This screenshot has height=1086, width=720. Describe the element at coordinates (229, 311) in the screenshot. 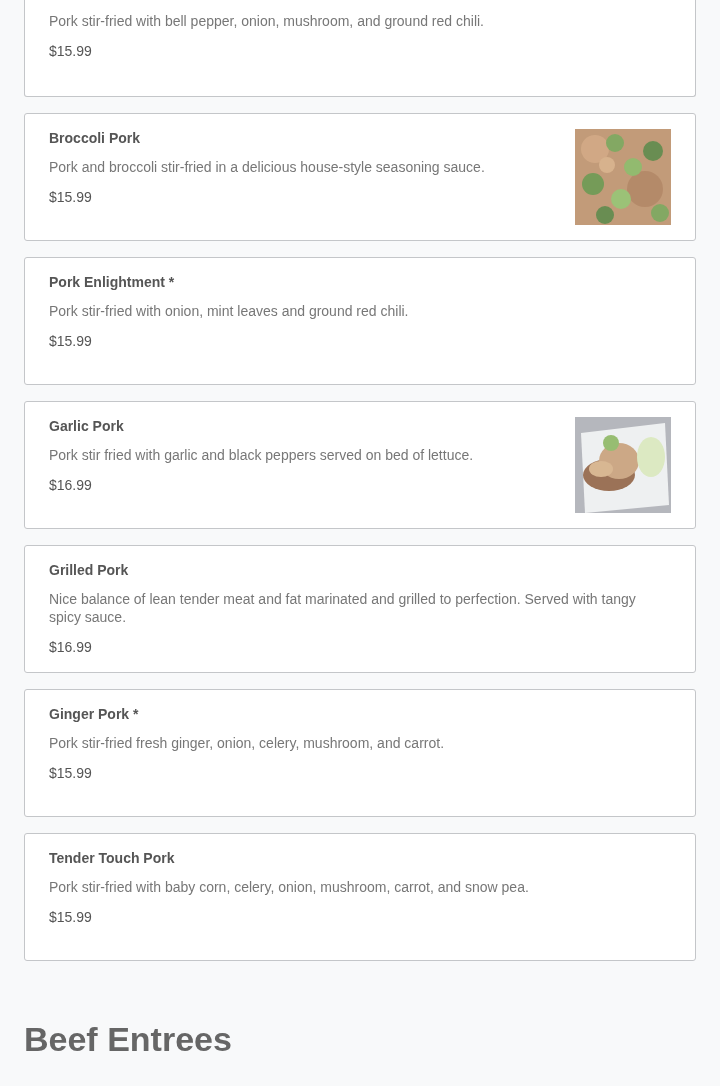

I see `item-description: Pork stir-fried with onion, mint leaves and ground red chili.` at that location.